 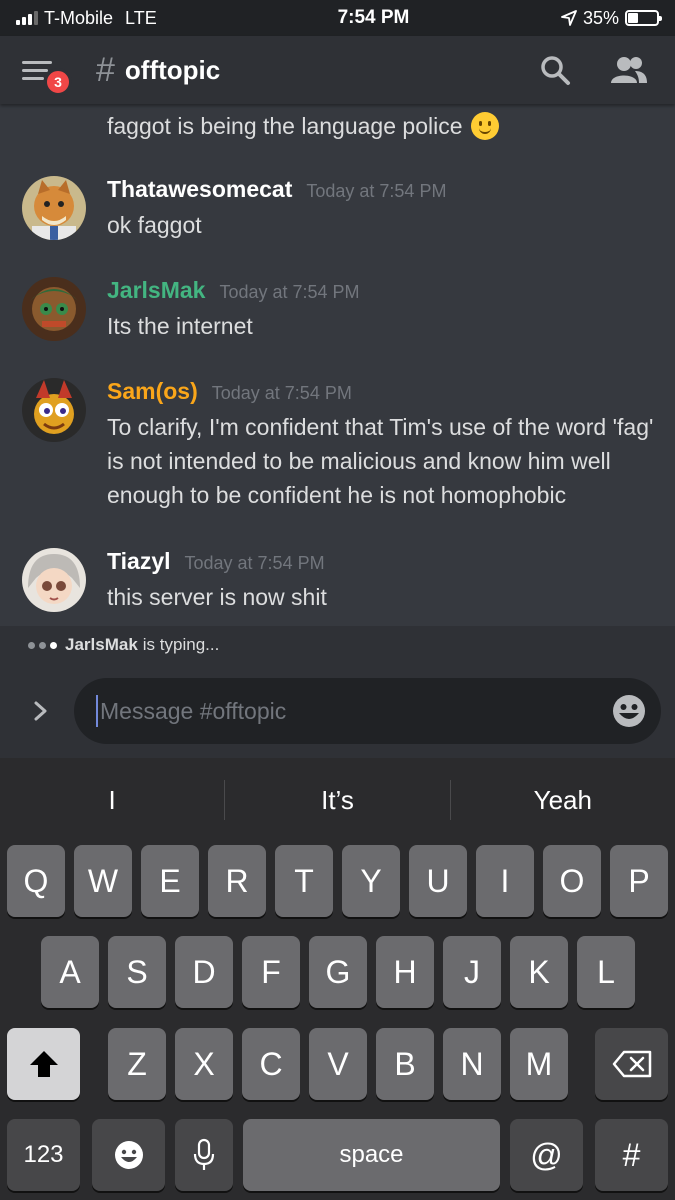 I want to click on network-label: LTE, so click(x=141, y=17).